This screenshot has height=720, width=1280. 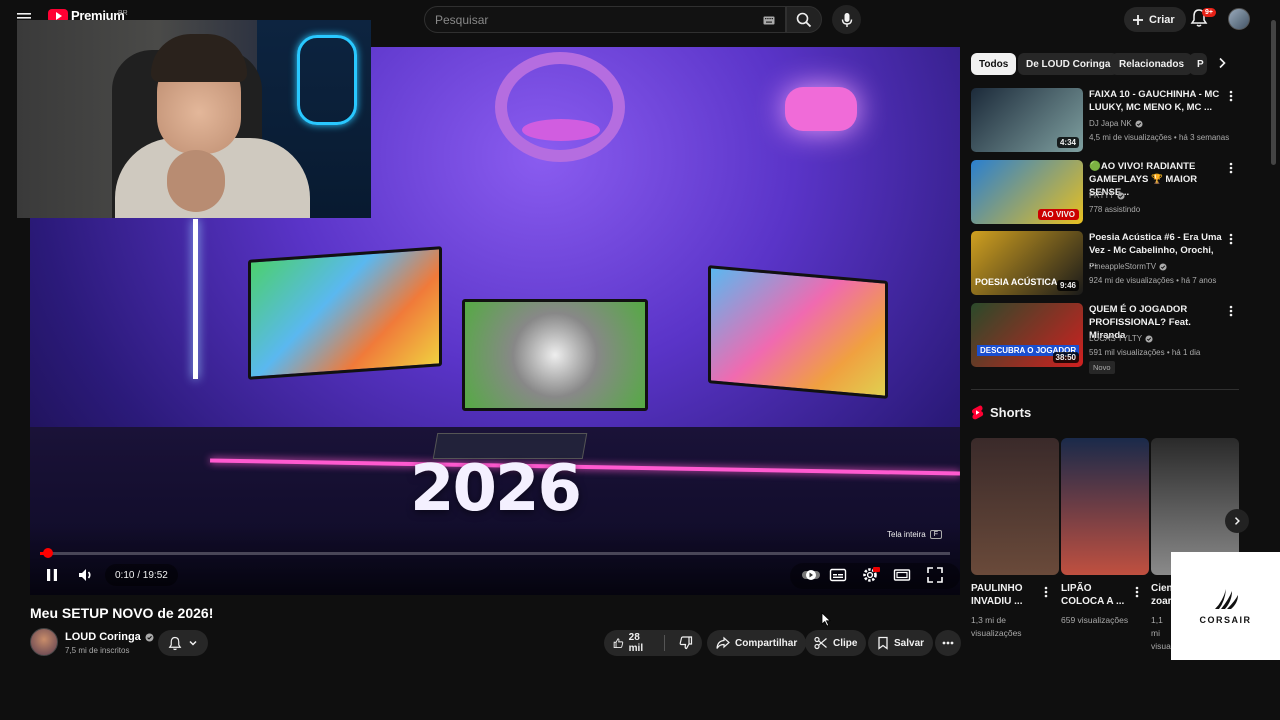 I want to click on volume-button, so click(x=86, y=575).